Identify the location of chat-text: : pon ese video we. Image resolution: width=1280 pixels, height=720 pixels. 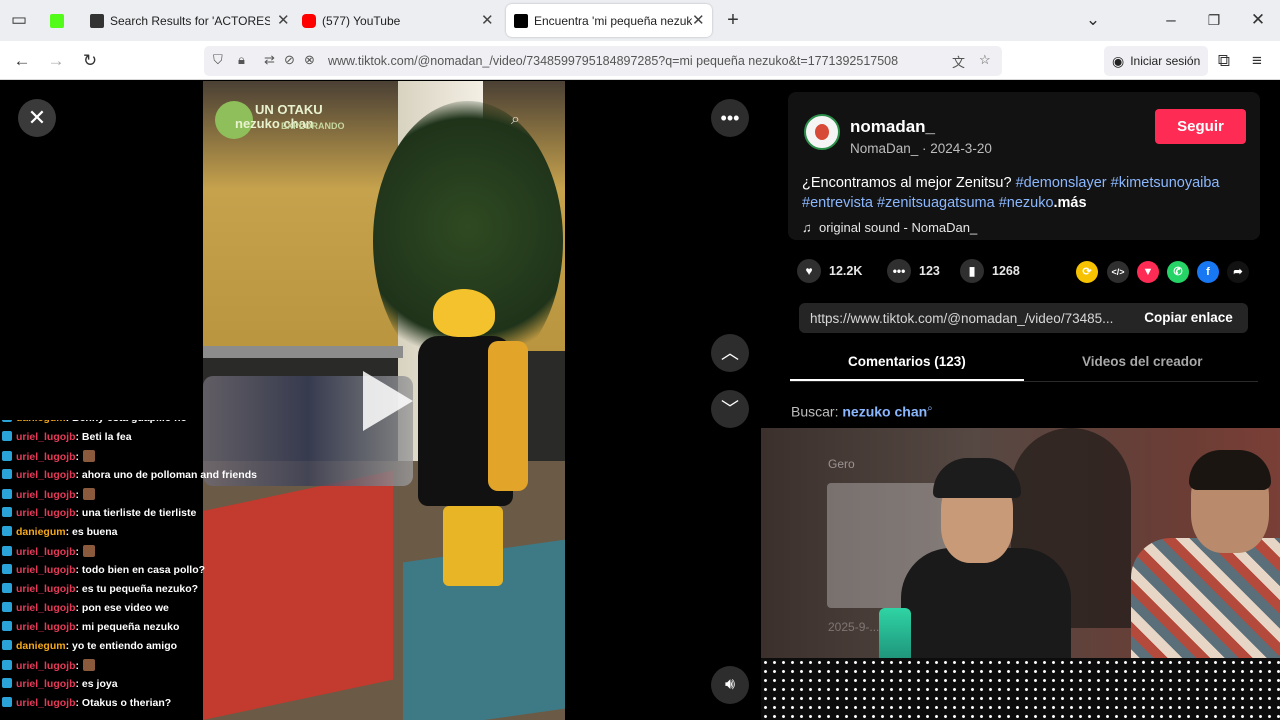
(122, 608).